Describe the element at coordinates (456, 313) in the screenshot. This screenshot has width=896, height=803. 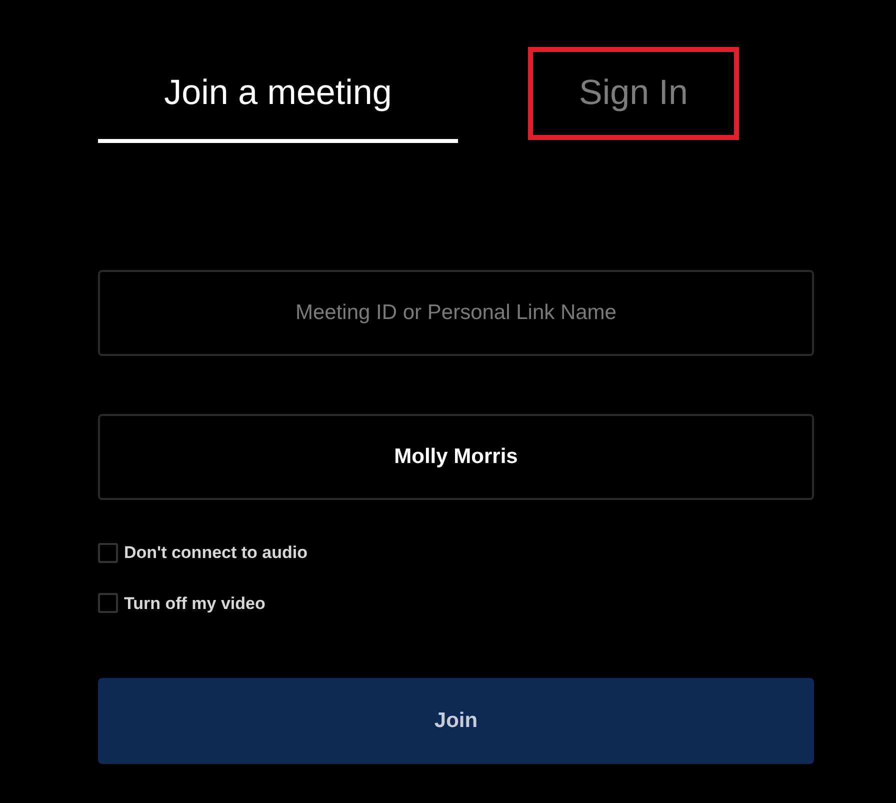
I see `meeting-id-field: Meeting ID or Personal Link Name` at that location.